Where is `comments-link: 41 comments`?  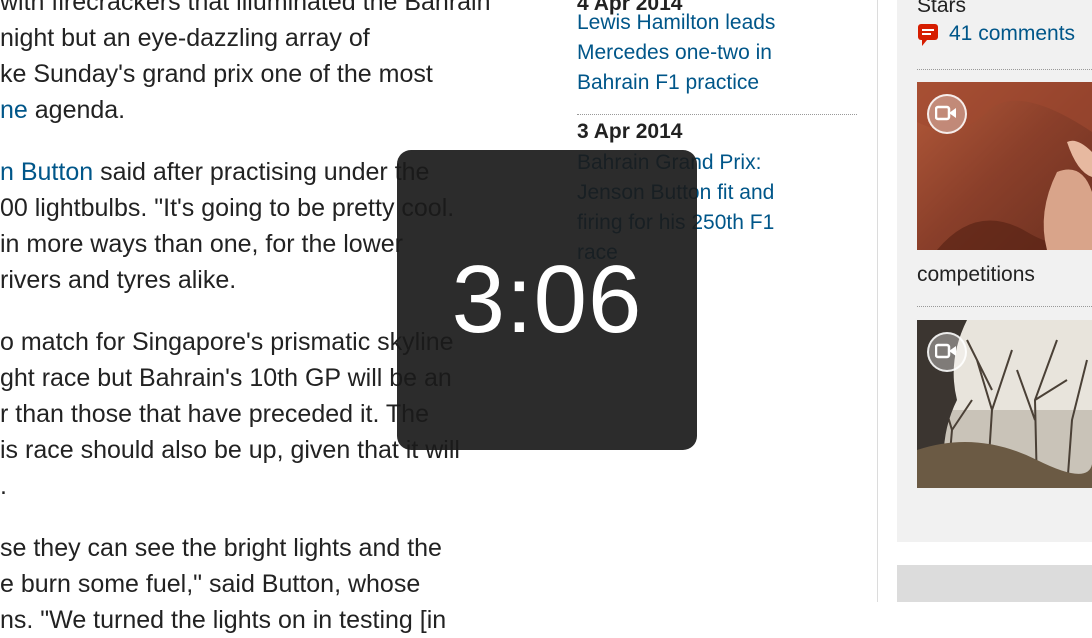 comments-link: 41 comments is located at coordinates (996, 34).